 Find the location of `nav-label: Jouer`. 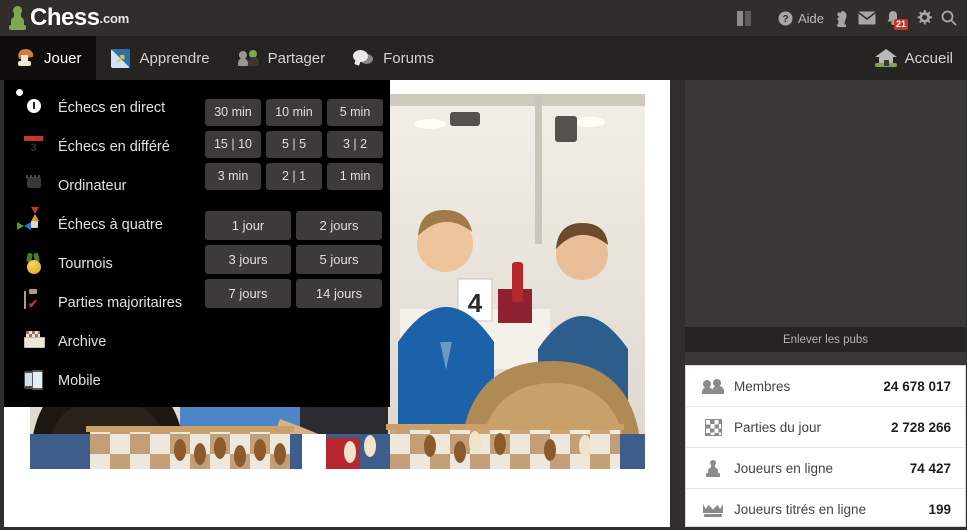

nav-label: Jouer is located at coordinates (63, 58).